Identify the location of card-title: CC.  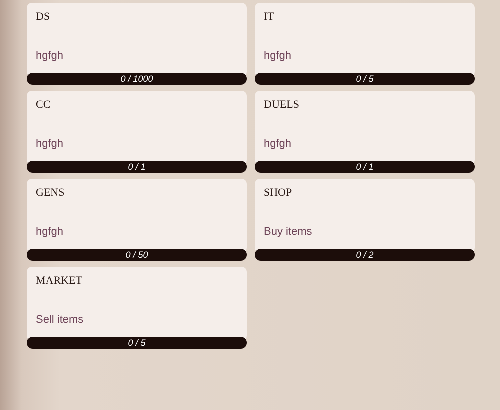
(43, 105).